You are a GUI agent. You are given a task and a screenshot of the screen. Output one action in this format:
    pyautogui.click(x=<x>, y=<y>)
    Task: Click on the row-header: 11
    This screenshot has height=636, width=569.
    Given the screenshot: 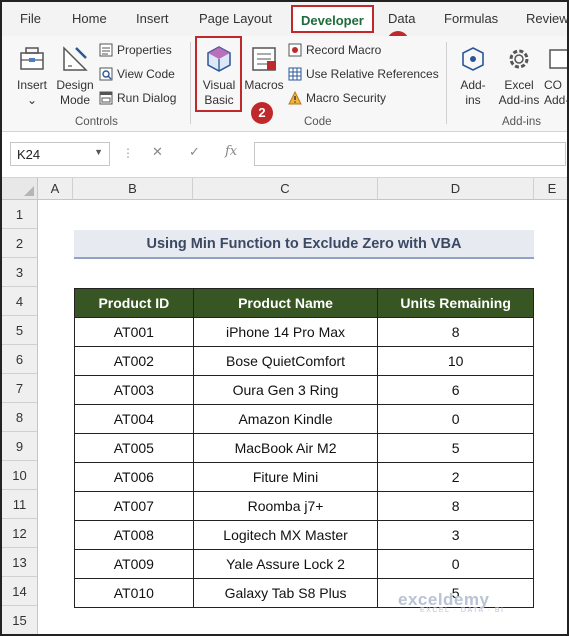 What is the action you would take?
    pyautogui.click(x=20, y=504)
    